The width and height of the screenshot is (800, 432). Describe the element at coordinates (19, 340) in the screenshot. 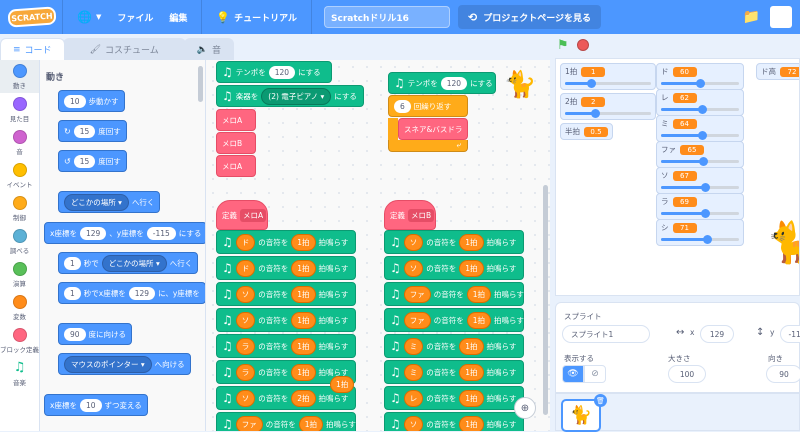

I see `category-my-blocks: ブロック定義` at that location.